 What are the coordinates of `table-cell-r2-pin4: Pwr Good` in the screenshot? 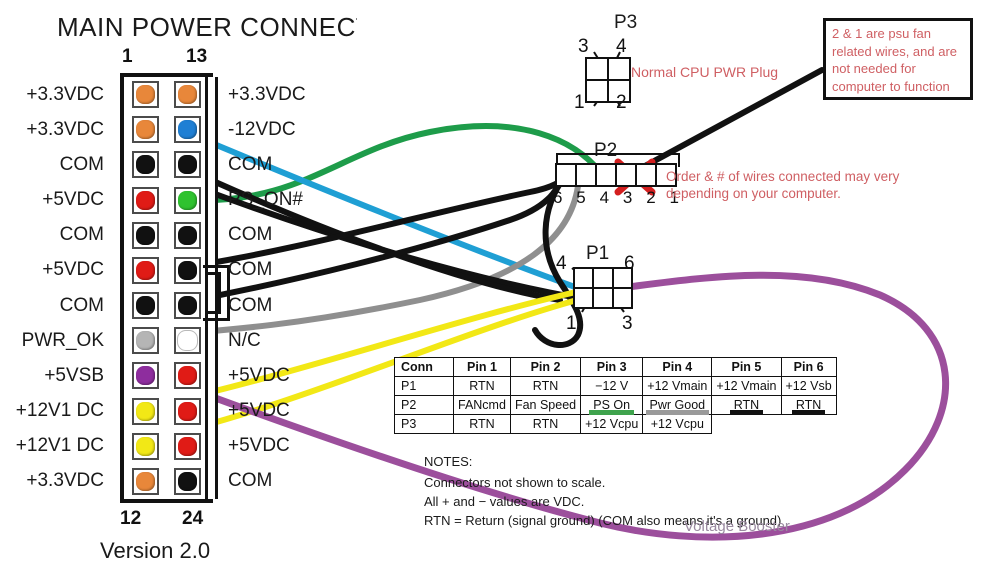 It's located at (677, 405).